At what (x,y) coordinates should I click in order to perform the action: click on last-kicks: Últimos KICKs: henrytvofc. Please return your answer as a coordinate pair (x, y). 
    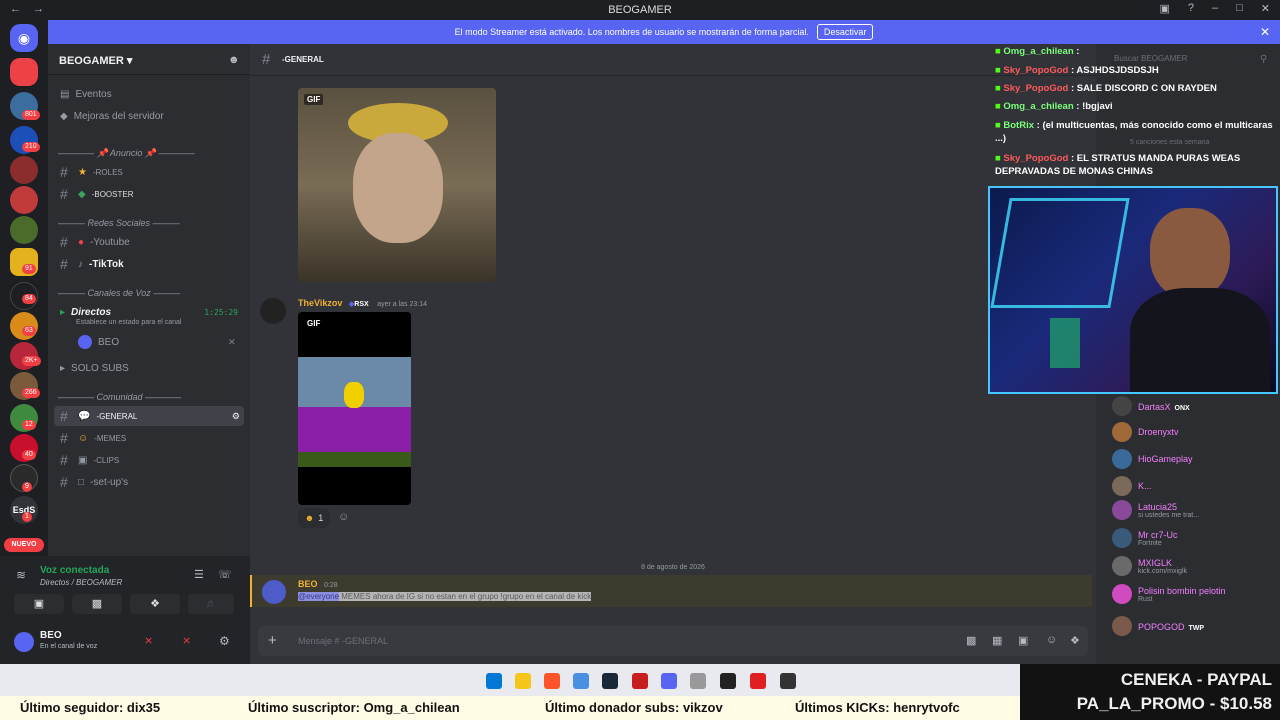
    Looking at the image, I should click on (877, 707).